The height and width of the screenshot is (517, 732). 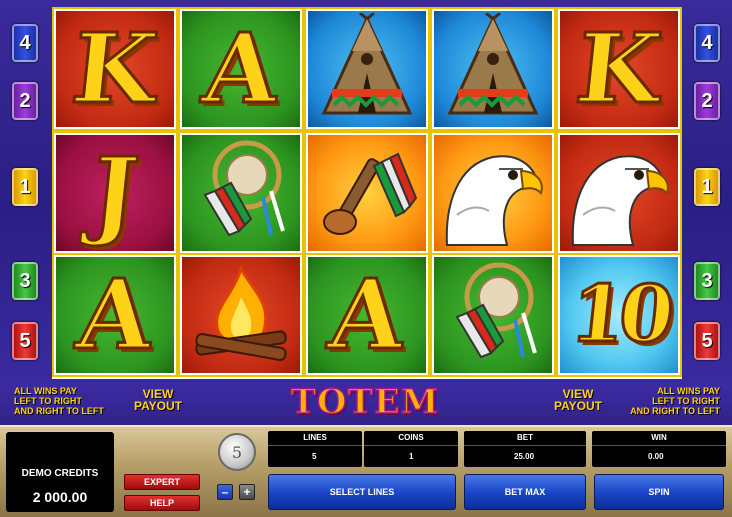 I want to click on line-marker-5-right: 5, so click(x=707, y=341).